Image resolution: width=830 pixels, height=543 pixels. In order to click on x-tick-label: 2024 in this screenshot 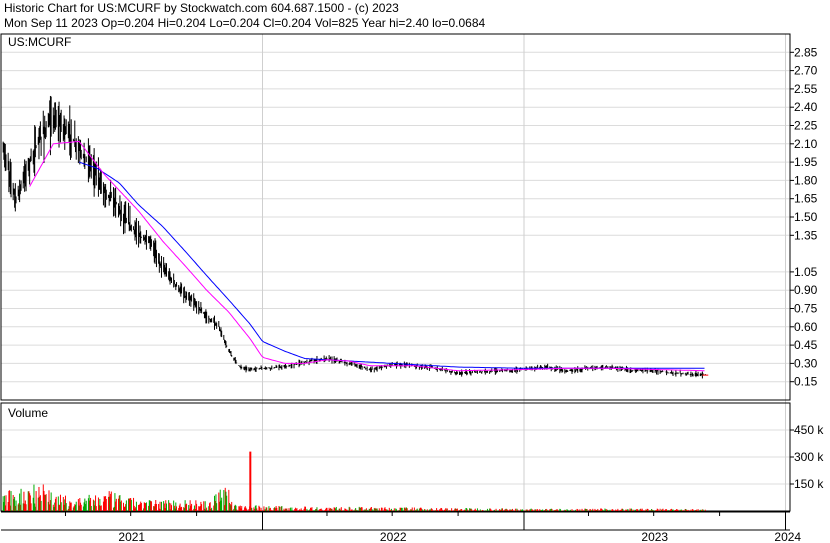, I will do `click(787, 536)`.